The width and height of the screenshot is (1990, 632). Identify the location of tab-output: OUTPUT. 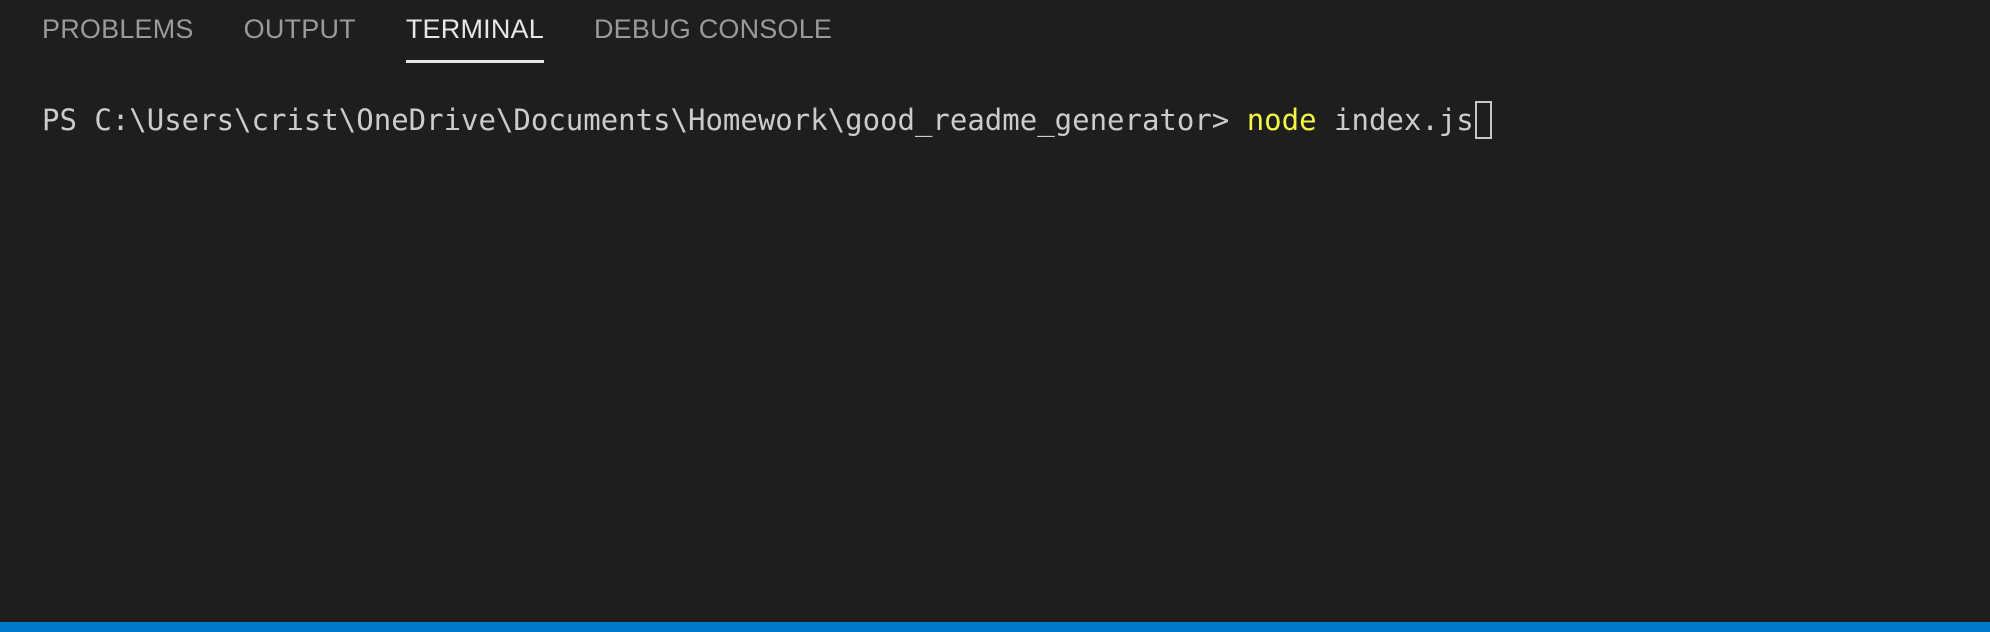
(300, 32).